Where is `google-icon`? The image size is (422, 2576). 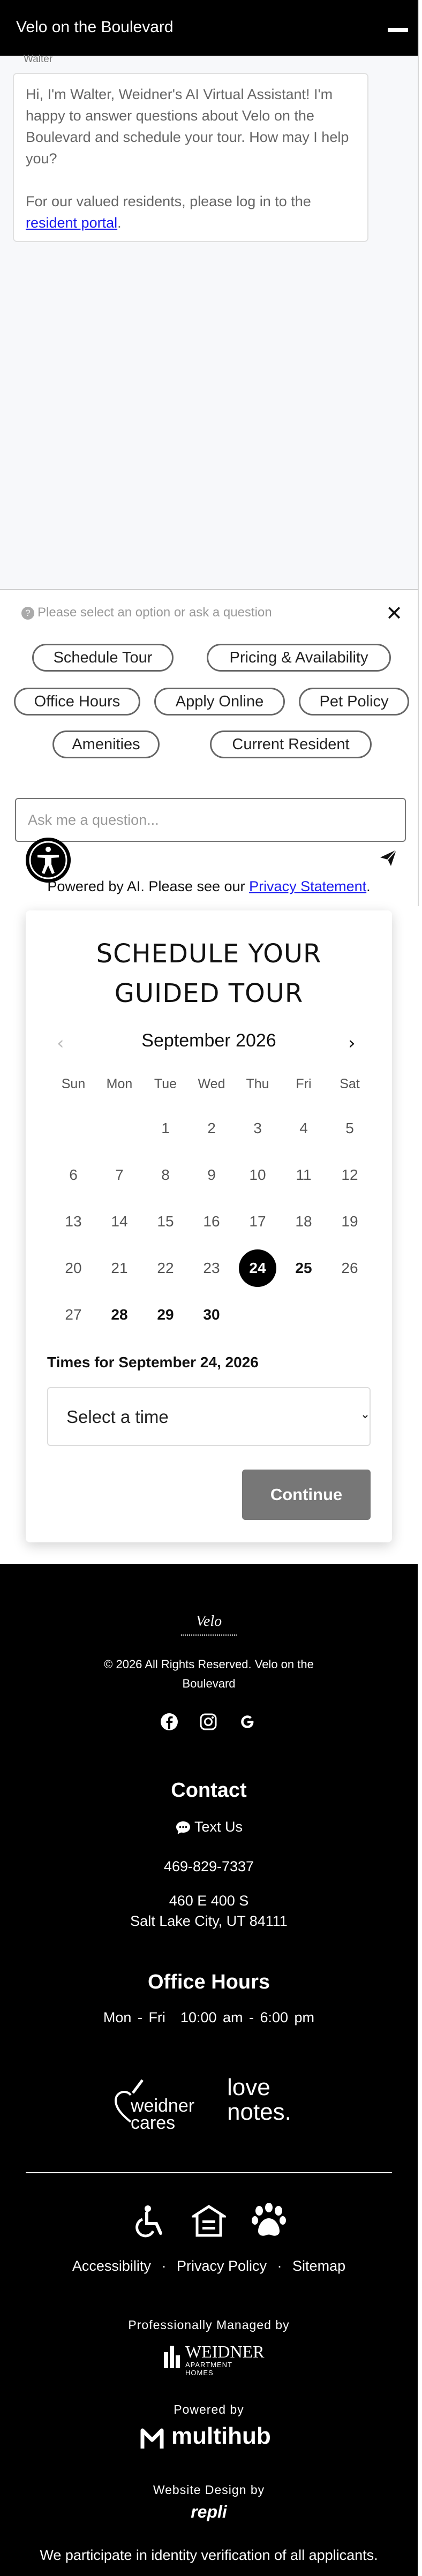 google-icon is located at coordinates (247, 1722).